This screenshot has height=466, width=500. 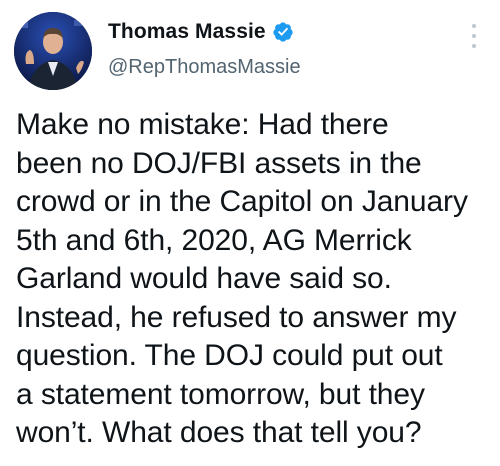 I want to click on avatar, so click(x=53, y=51).